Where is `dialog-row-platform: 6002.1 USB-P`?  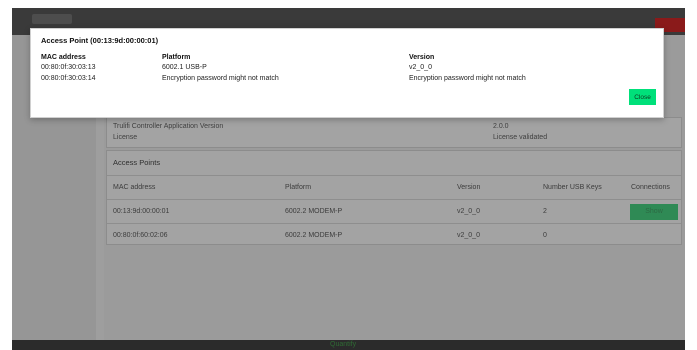 dialog-row-platform: 6002.1 USB-P is located at coordinates (184, 67).